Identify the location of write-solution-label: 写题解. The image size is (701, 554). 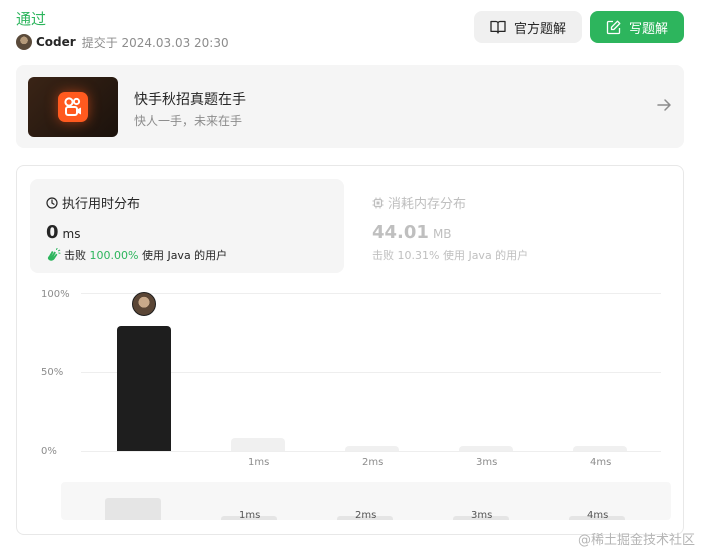
(648, 29).